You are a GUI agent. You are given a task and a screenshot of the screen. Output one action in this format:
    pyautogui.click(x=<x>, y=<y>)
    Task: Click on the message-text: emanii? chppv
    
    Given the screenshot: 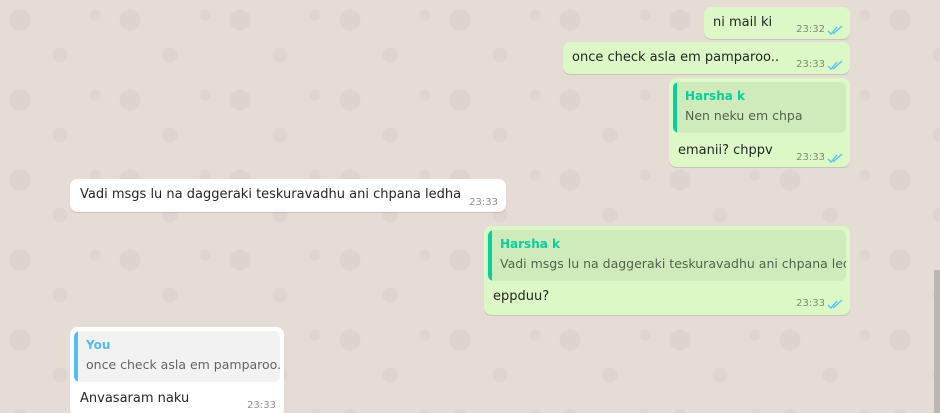 What is the action you would take?
    pyautogui.click(x=725, y=150)
    